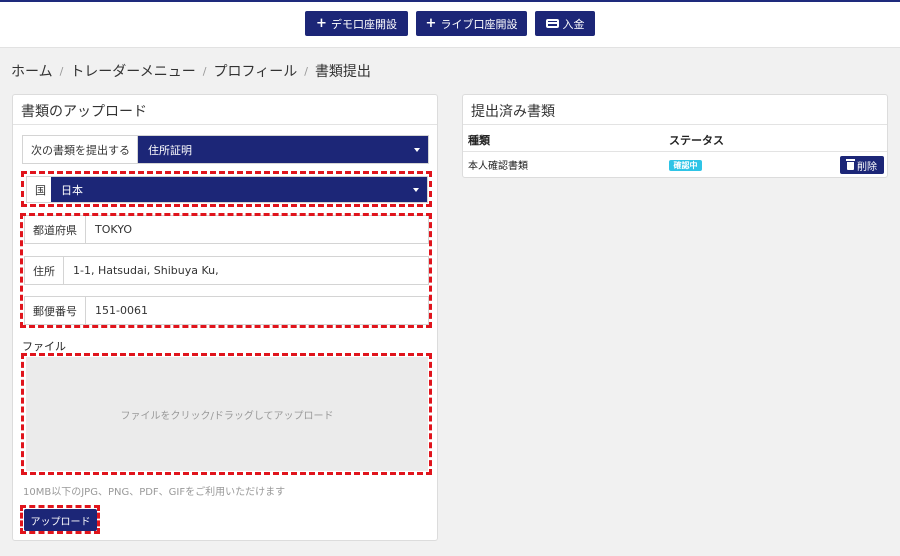  What do you see at coordinates (255, 71) in the screenshot?
I see `breadcrumb-profile: プロフィール` at bounding box center [255, 71].